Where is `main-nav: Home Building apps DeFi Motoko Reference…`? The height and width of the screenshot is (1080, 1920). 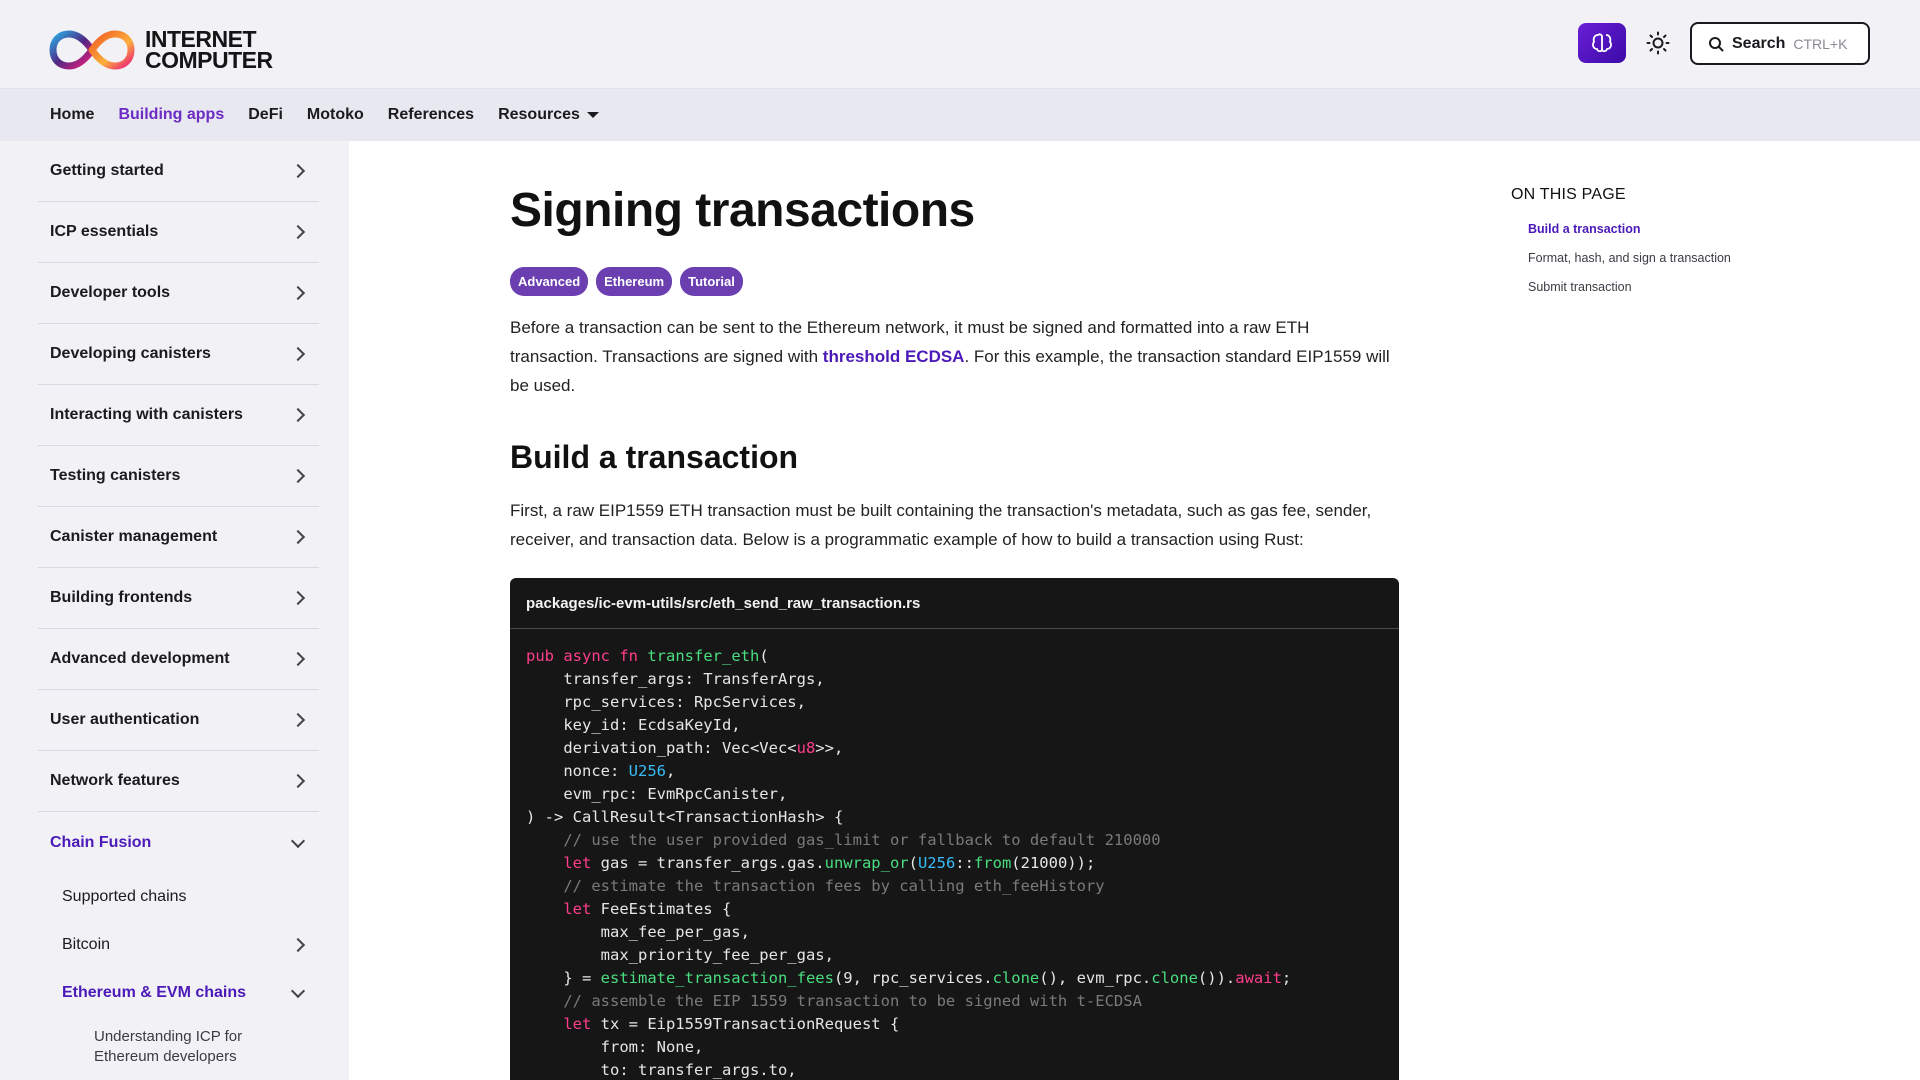 main-nav: Home Building apps DeFi Motoko Reference… is located at coordinates (960, 115).